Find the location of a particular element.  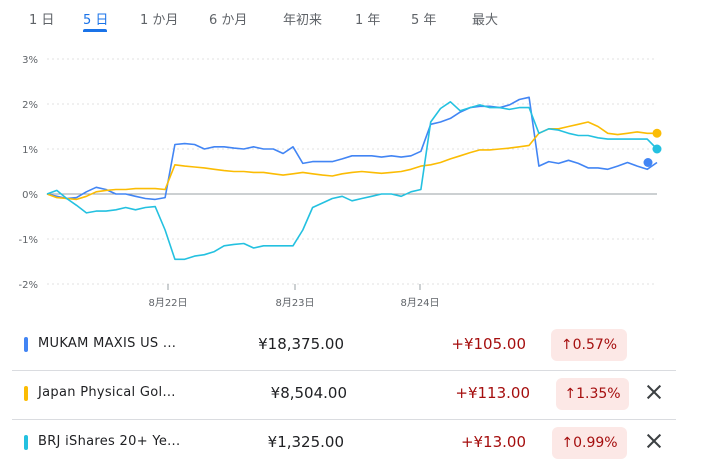

security-price: ¥18,375.00 is located at coordinates (301, 344).